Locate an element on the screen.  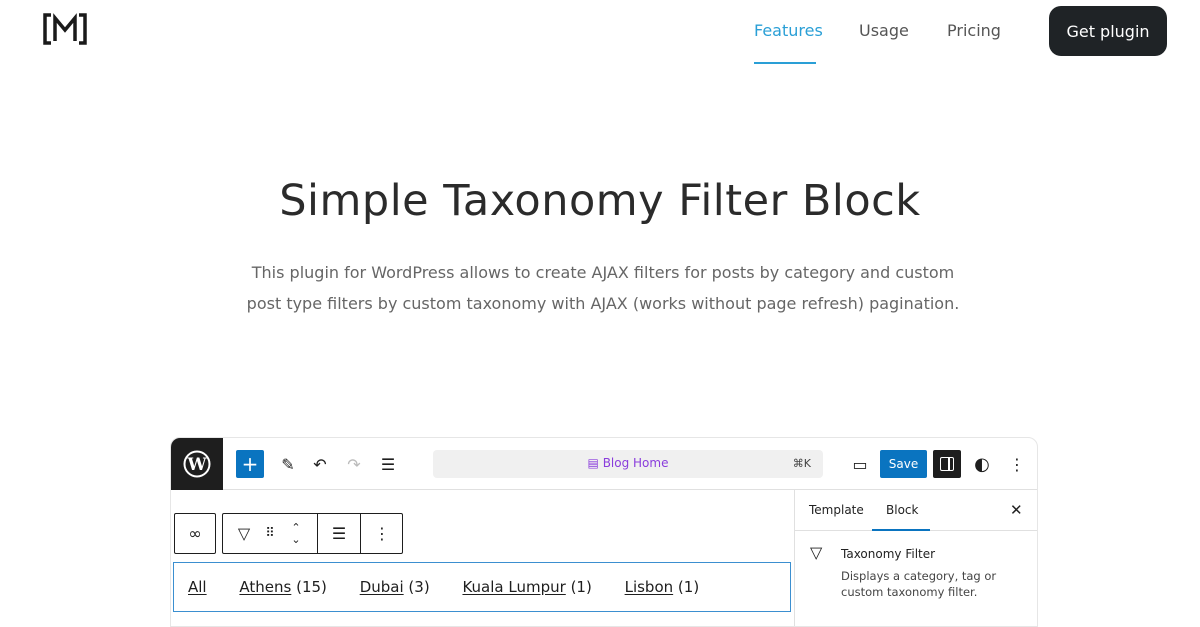
active-tab-indicator is located at coordinates (901, 530).